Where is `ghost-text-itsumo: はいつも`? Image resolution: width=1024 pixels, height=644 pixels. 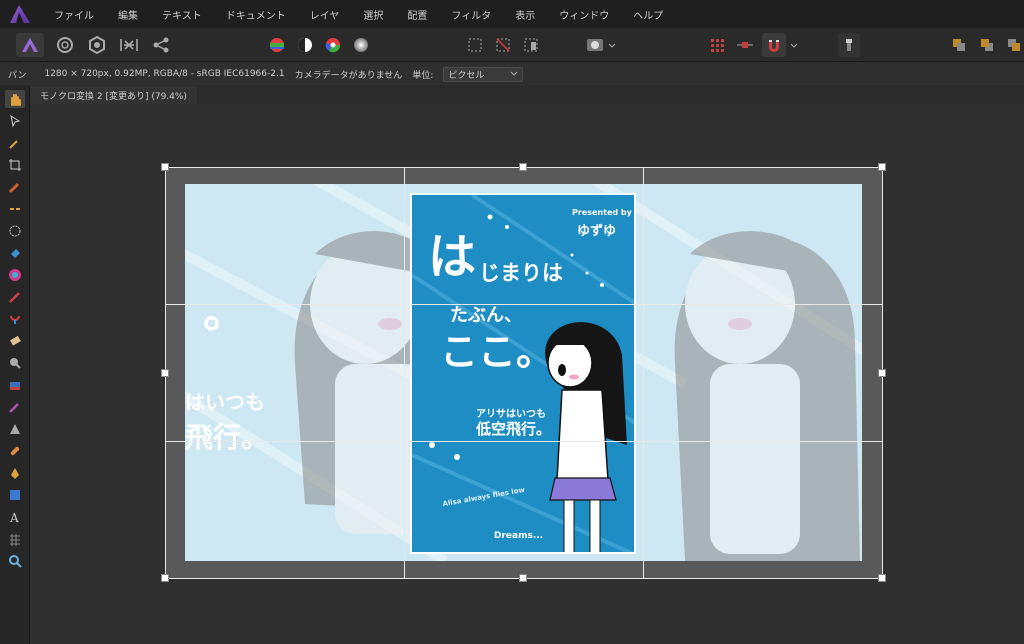
ghost-text-itsumo: はいつも is located at coordinates (225, 402).